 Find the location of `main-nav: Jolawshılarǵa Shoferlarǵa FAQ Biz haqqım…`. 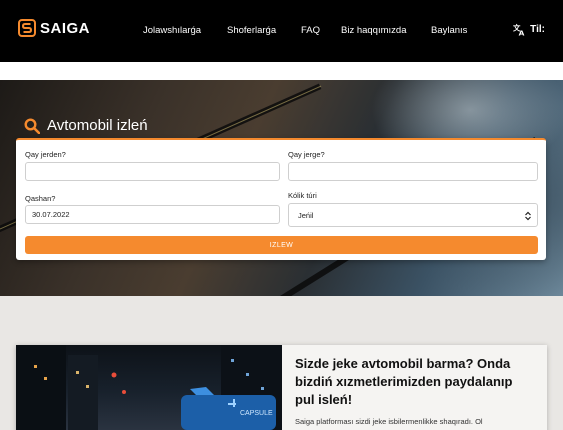

main-nav: Jolawshılarǵa Shoferlarǵa FAQ Biz haqqım… is located at coordinates (281, 31).